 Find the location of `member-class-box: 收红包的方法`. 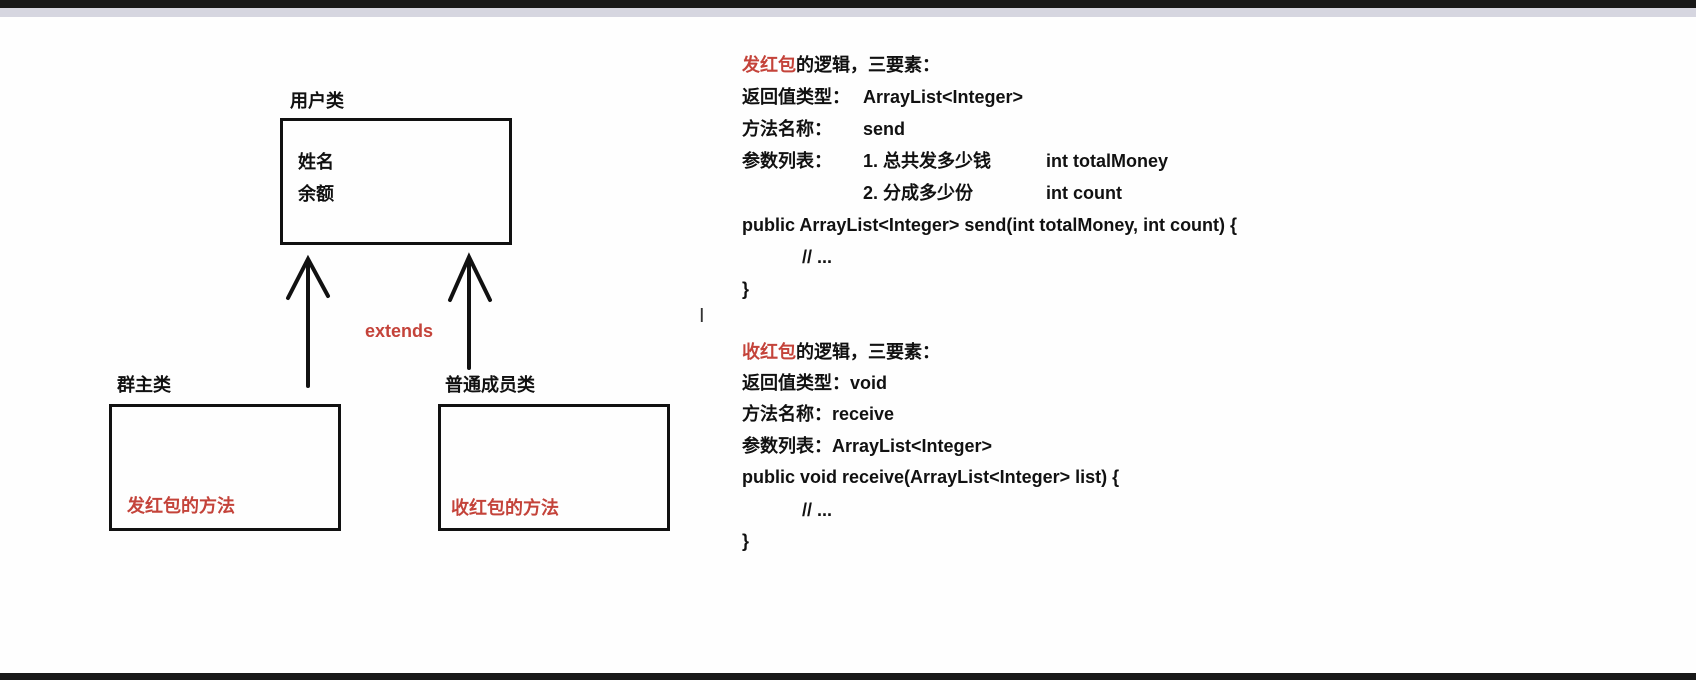

member-class-box: 收红包的方法 is located at coordinates (554, 467).